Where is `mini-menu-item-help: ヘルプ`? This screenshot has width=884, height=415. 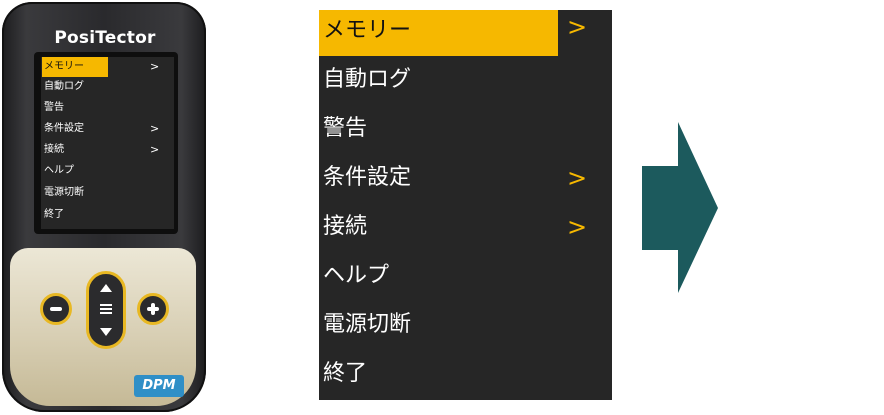
mini-menu-item-help: ヘルプ is located at coordinates (107, 171).